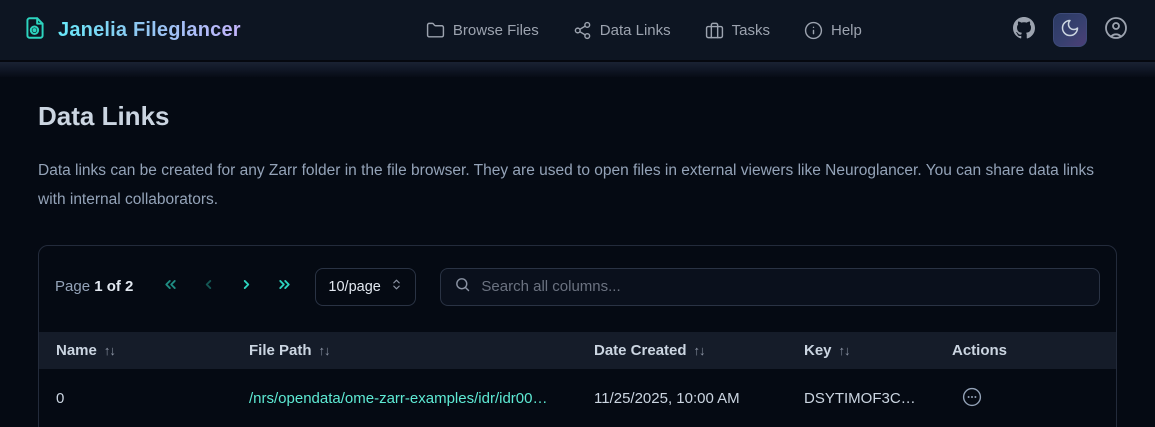 Image resolution: width=1155 pixels, height=427 pixels. Describe the element at coordinates (980, 350) in the screenshot. I see `column-header-actions: Actions` at that location.